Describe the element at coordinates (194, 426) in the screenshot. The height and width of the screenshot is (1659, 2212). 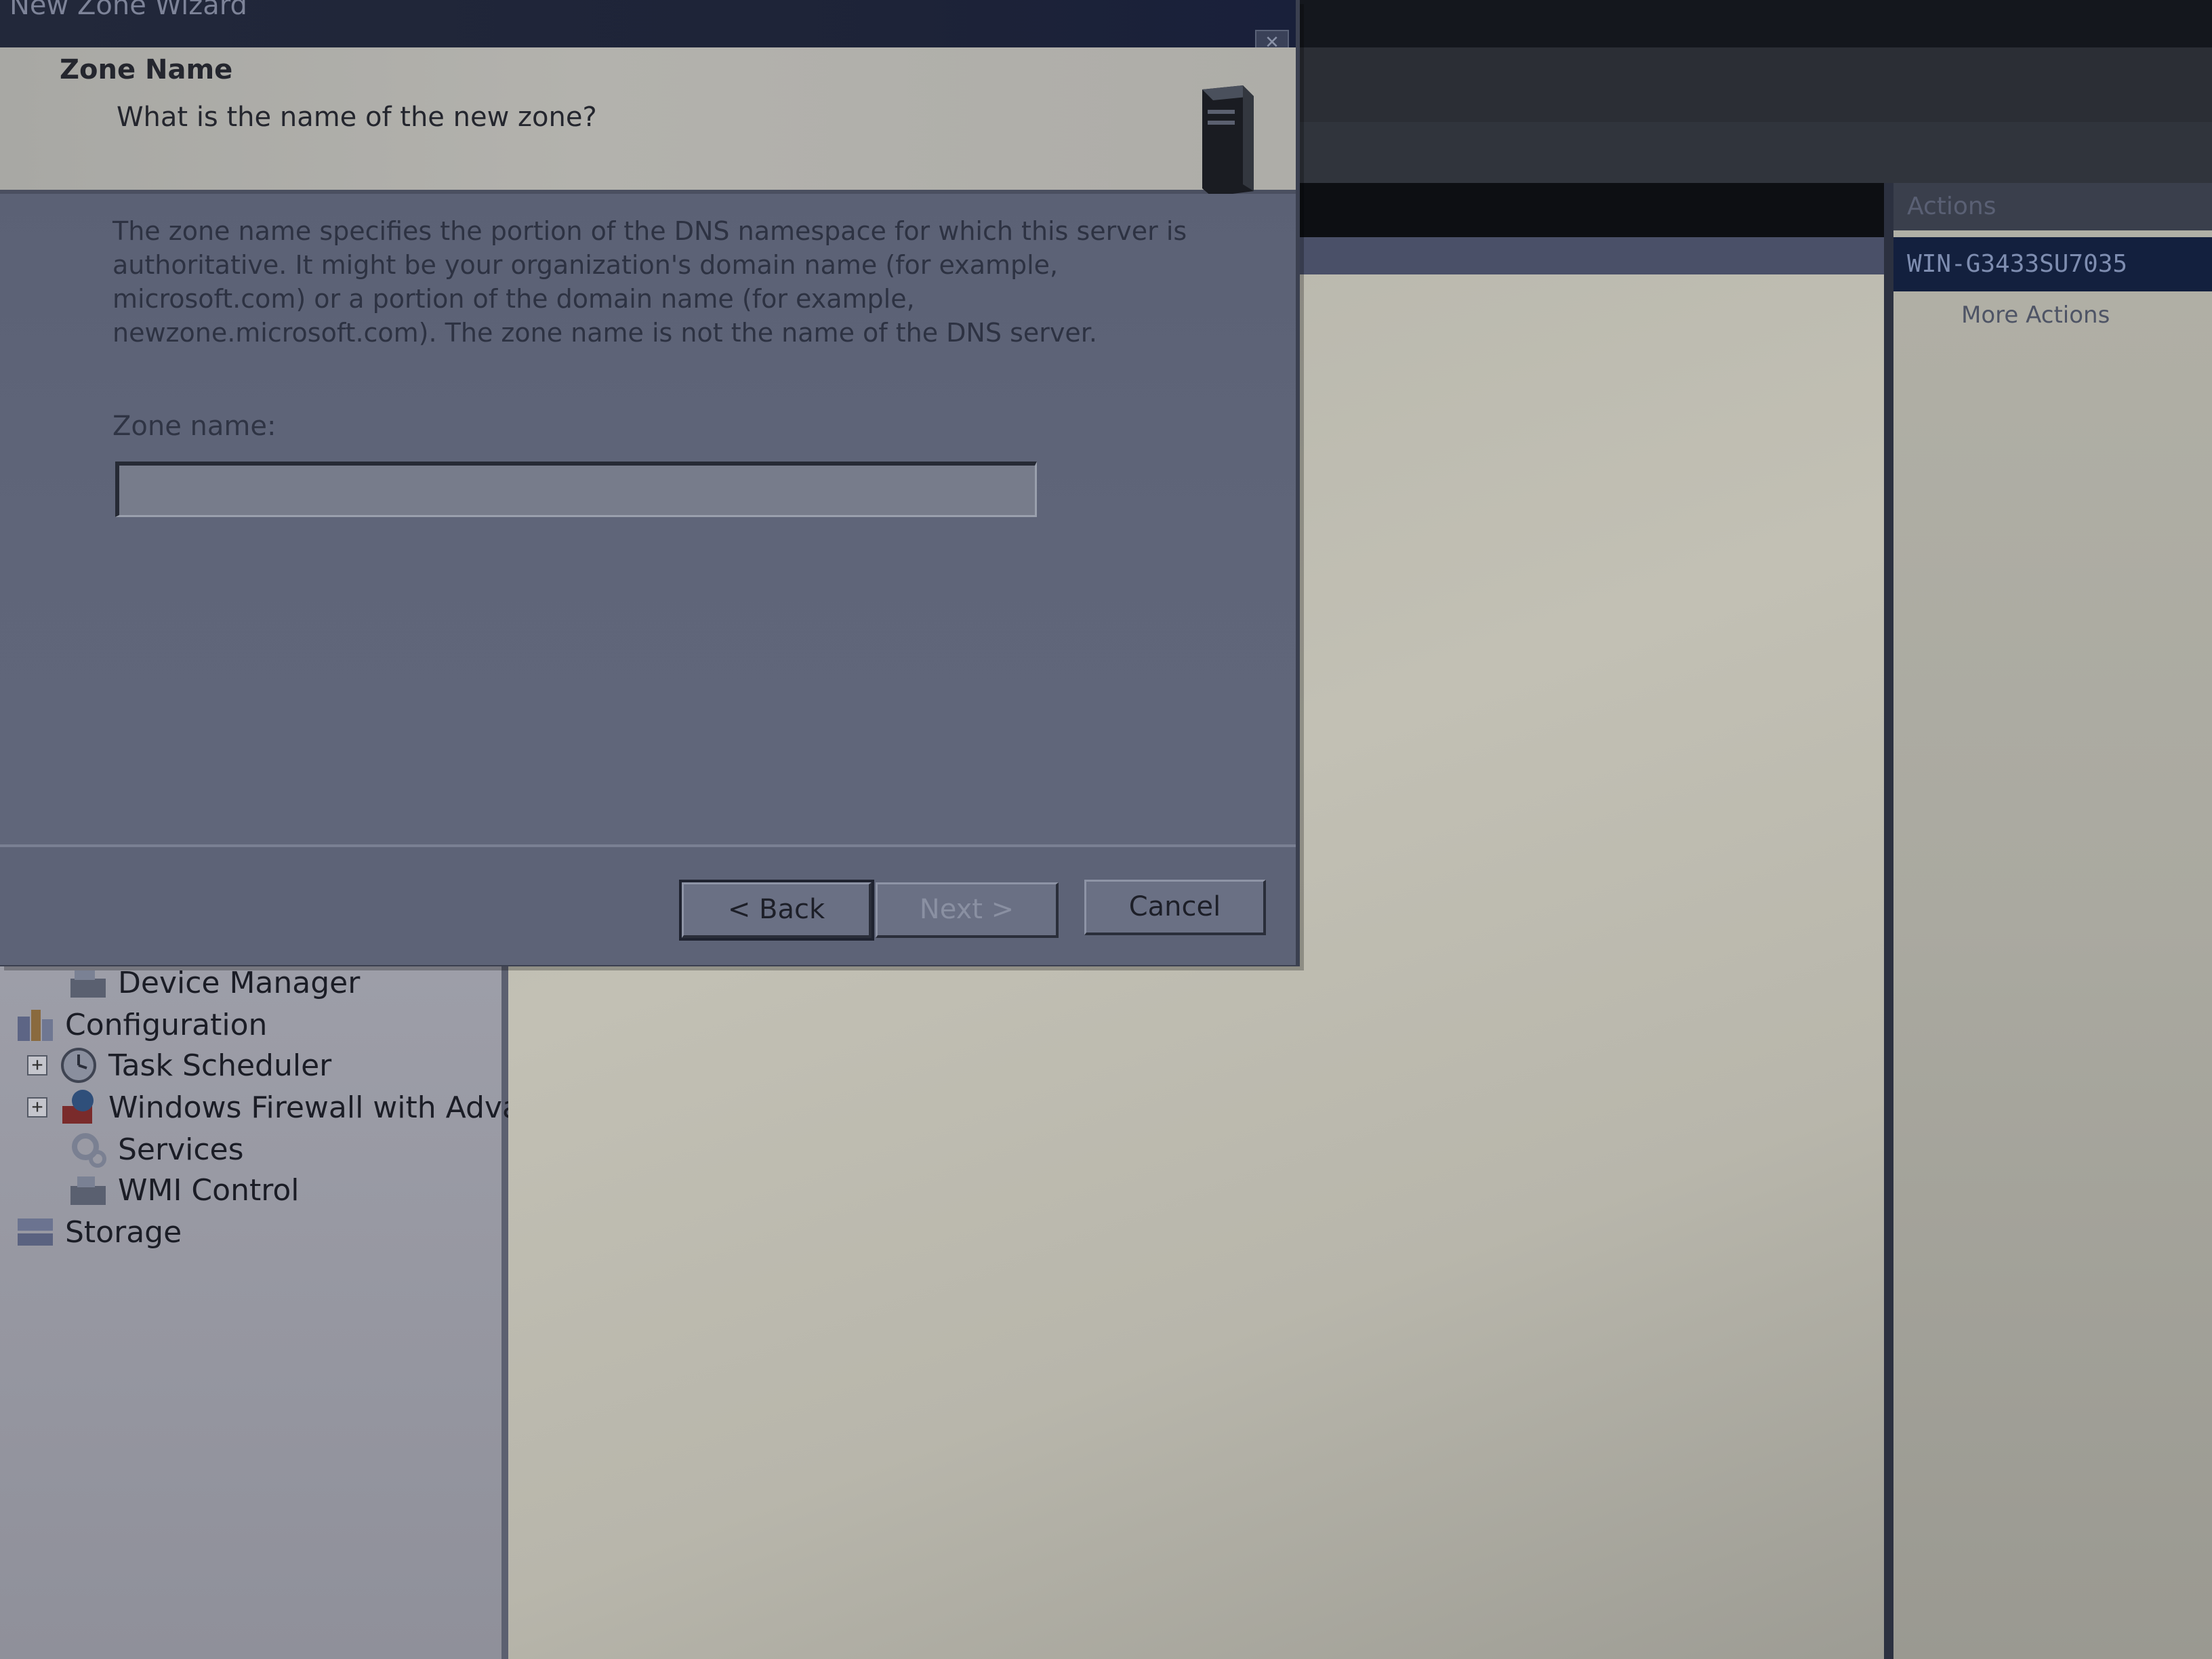
I see `zone-name-label: Zone name:` at that location.